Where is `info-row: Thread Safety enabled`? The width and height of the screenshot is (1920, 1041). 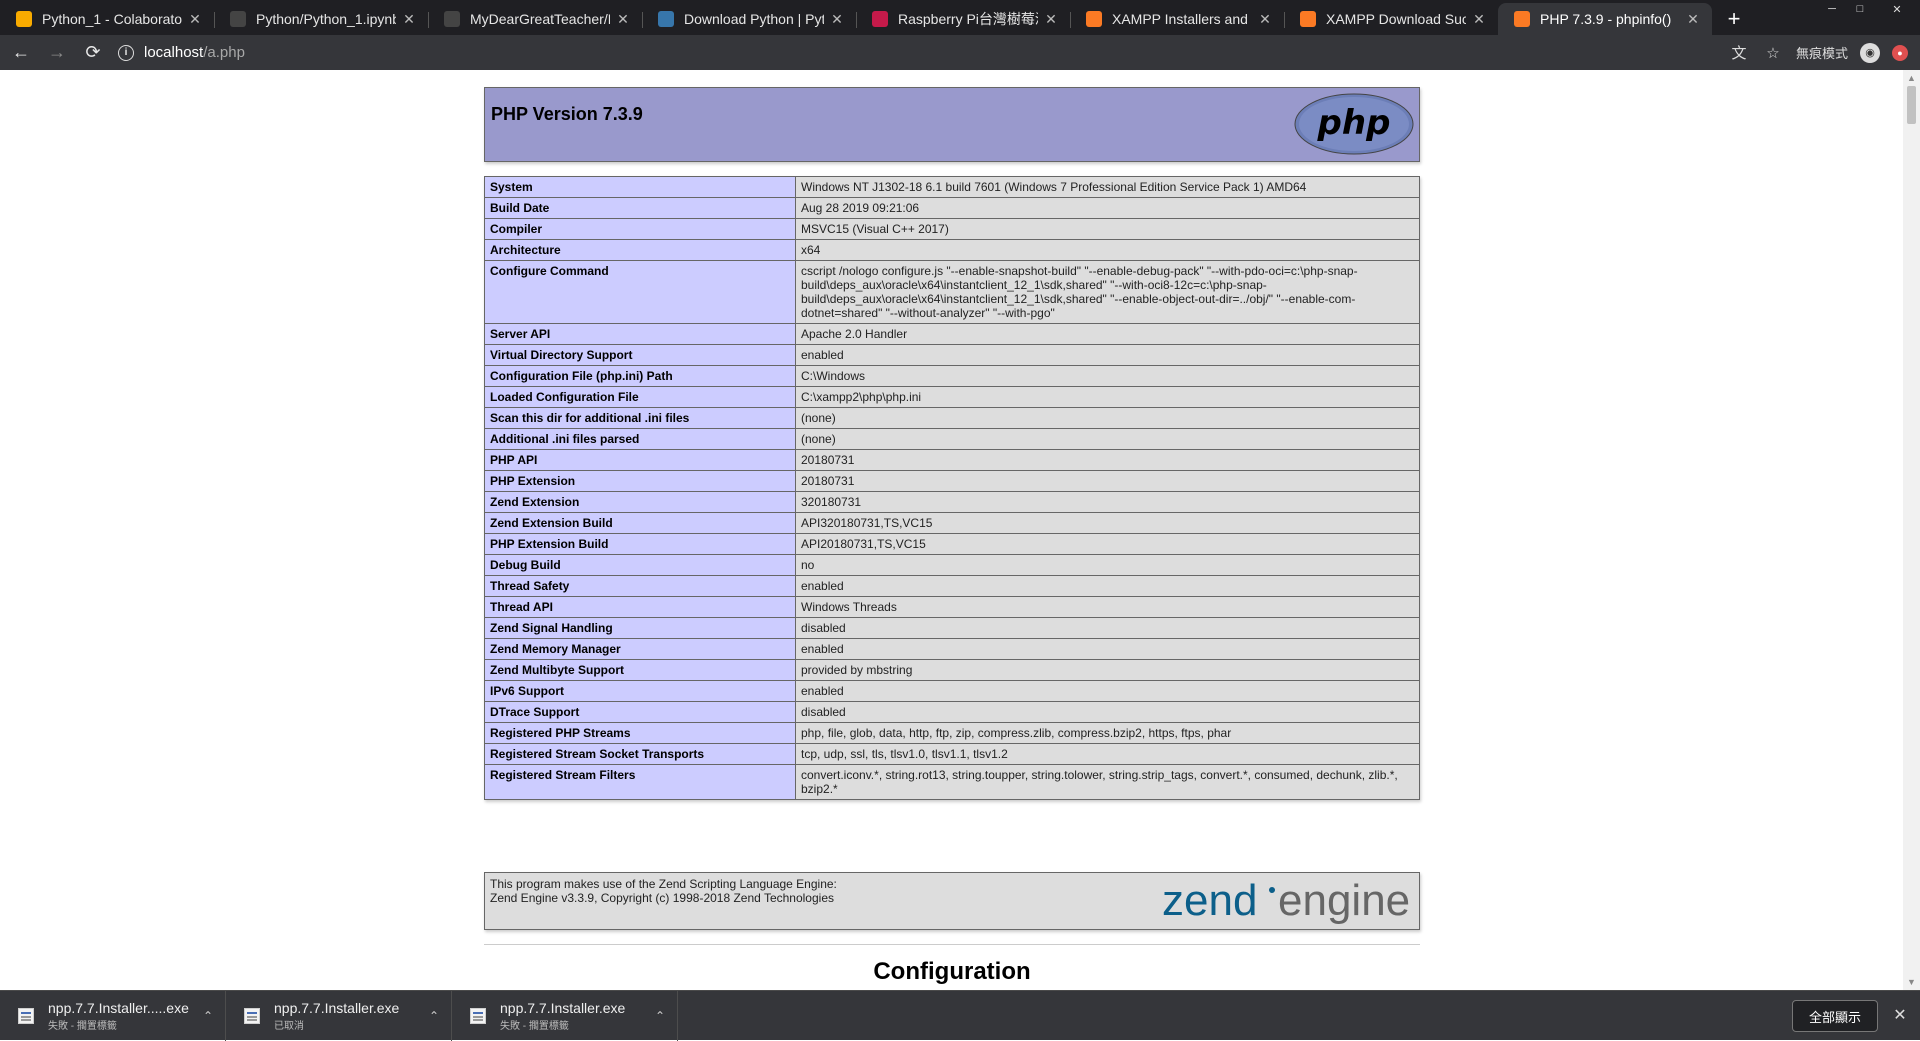
info-row: Thread Safety enabled is located at coordinates (952, 586).